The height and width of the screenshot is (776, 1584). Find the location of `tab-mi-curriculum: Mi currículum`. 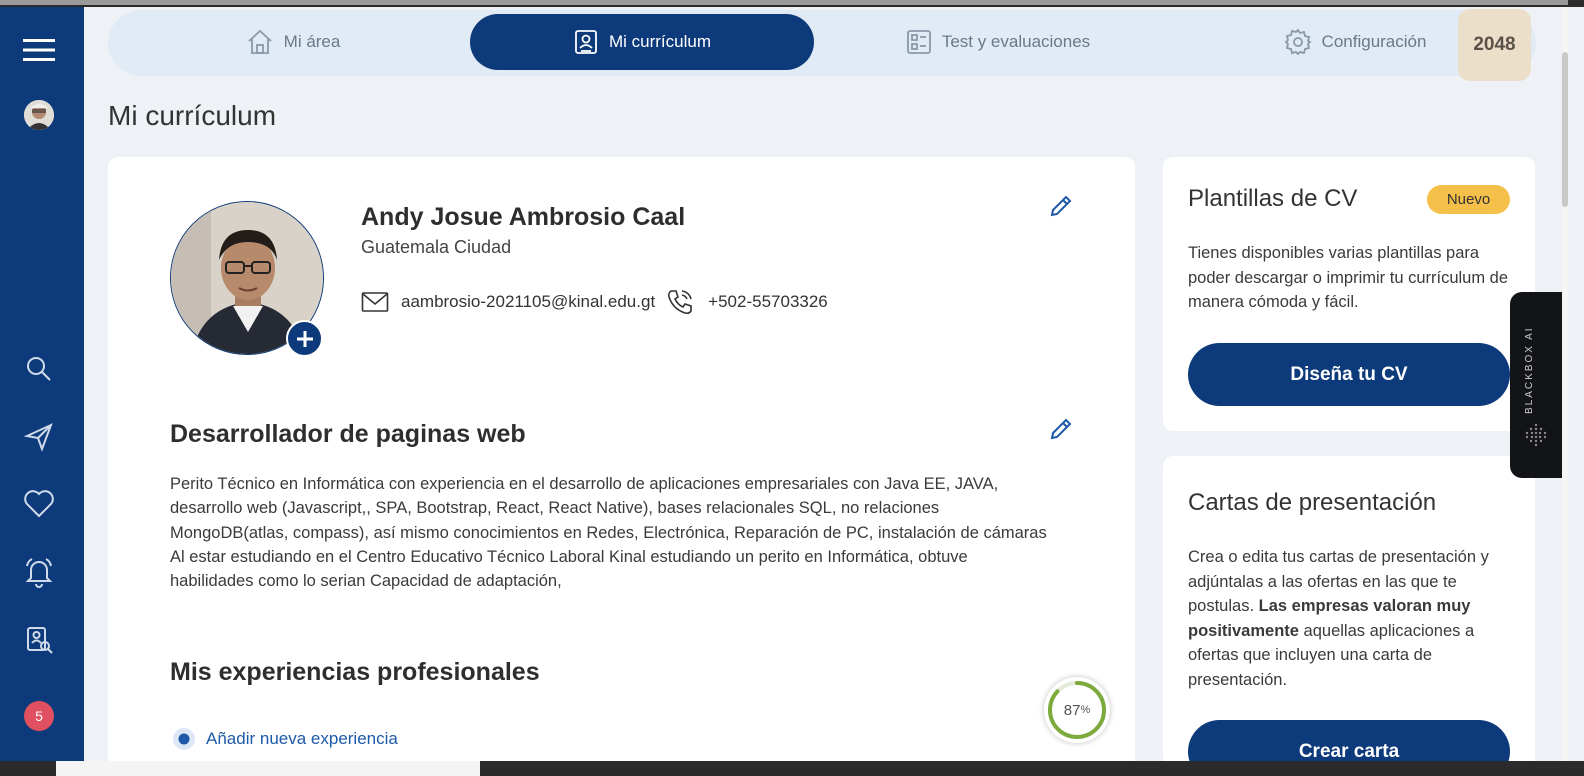

tab-mi-curriculum: Mi currículum is located at coordinates (642, 42).